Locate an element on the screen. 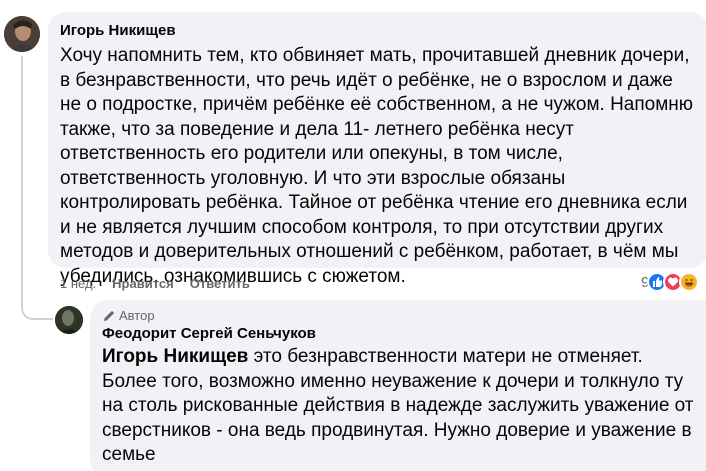 The image size is (706, 471). comment-actions: 1 нед. Нравится Ответить is located at coordinates (163, 284).